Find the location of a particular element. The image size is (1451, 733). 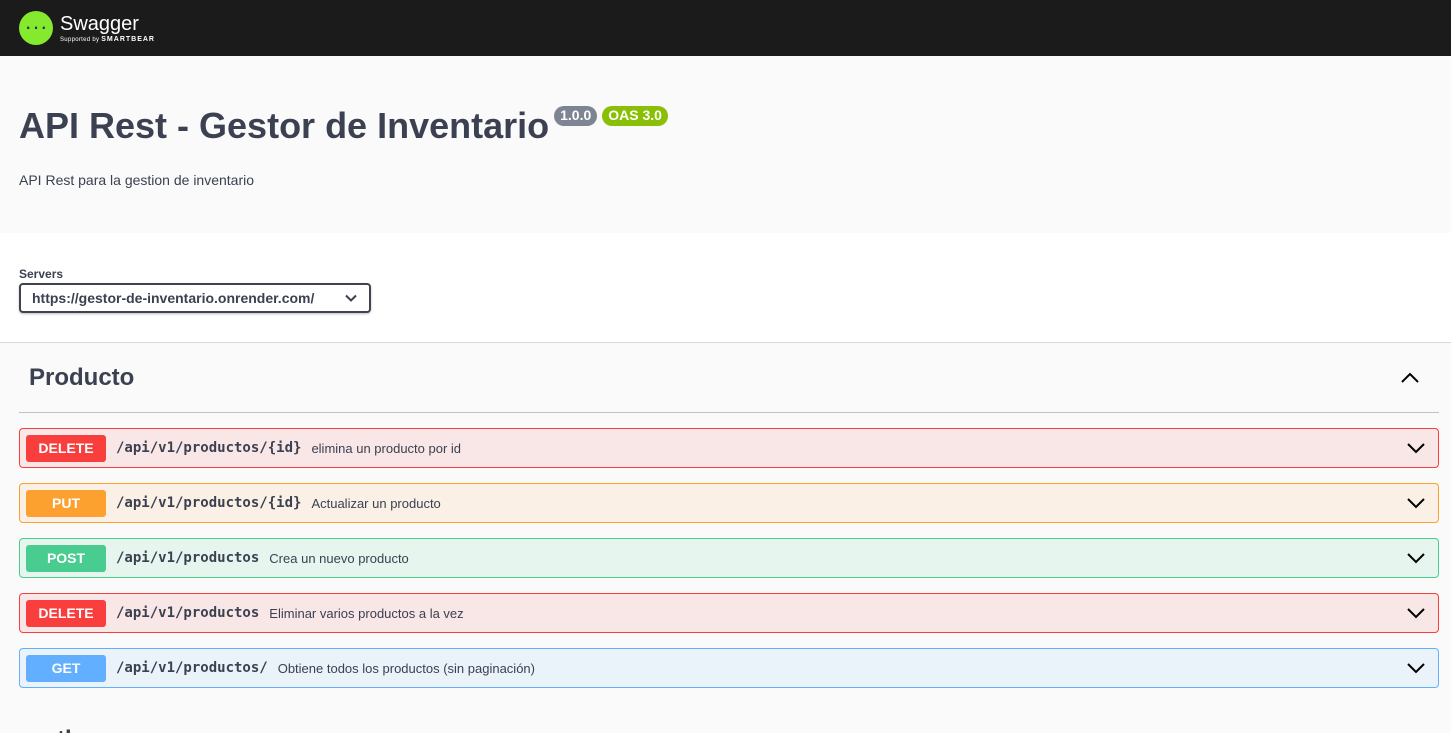

operation-summary: Actualizar un producto is located at coordinates (376, 503).